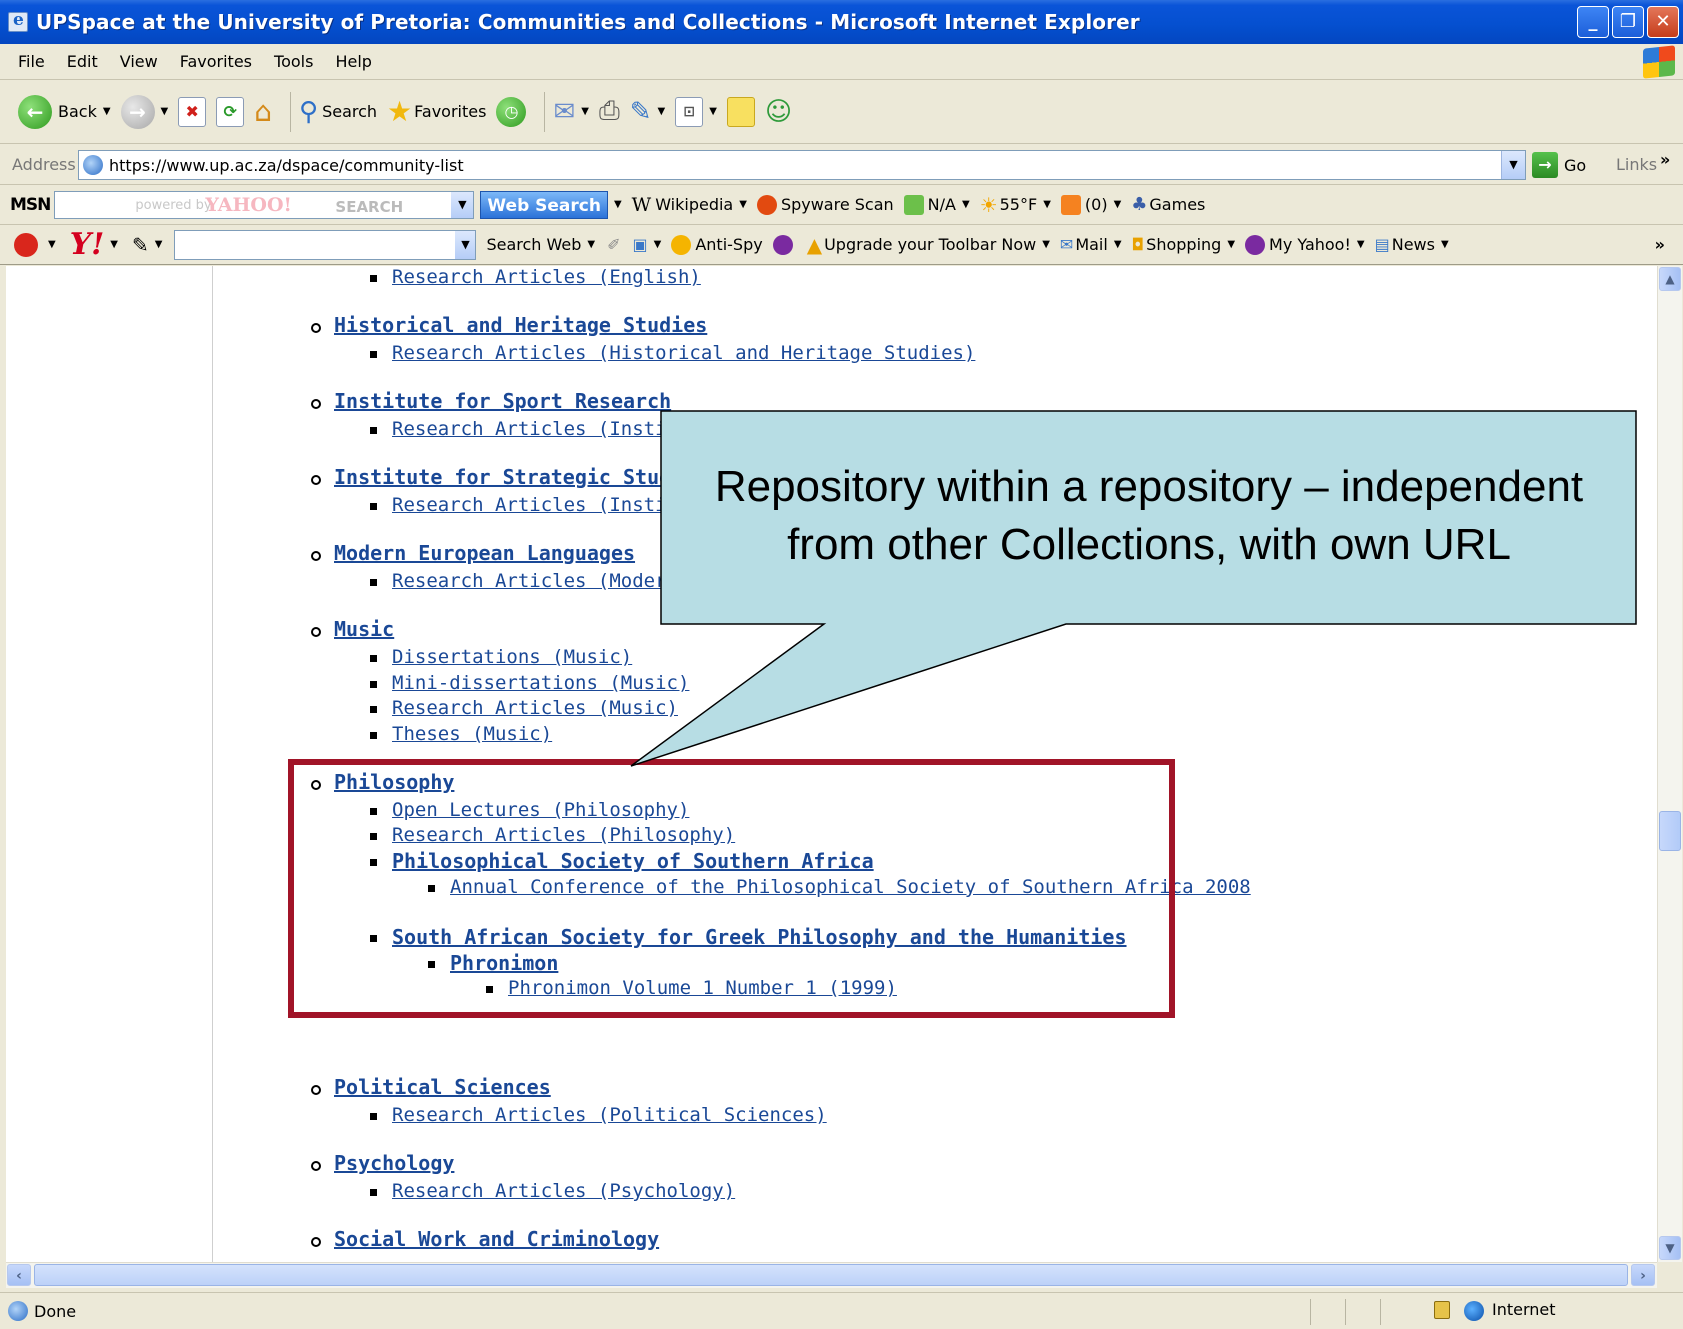  Describe the element at coordinates (740, 112) in the screenshot. I see `notes-button` at that location.